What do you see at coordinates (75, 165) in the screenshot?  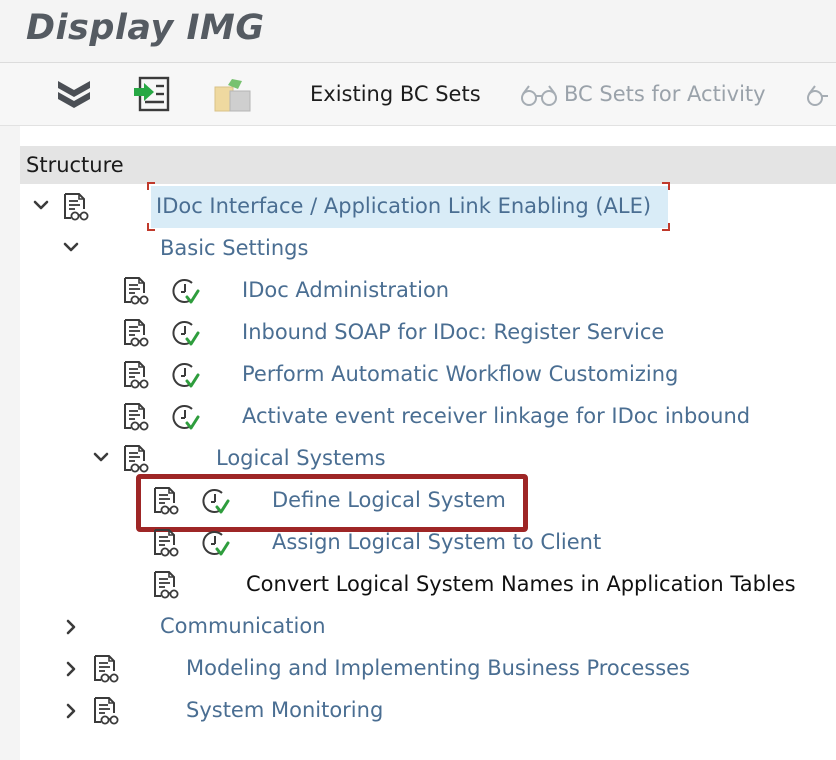 I see `structure-header-label: Structure` at bounding box center [75, 165].